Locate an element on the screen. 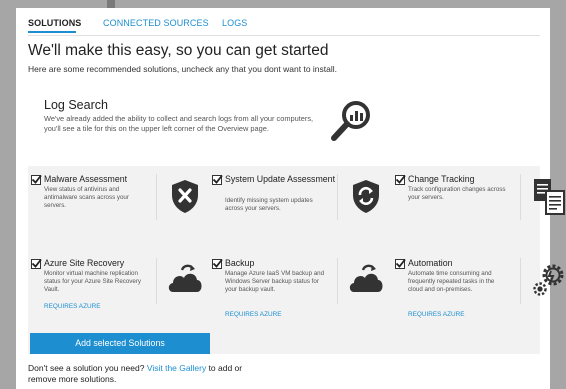 The height and width of the screenshot is (389, 566). change-tracking-checkbox is located at coordinates (400, 179).